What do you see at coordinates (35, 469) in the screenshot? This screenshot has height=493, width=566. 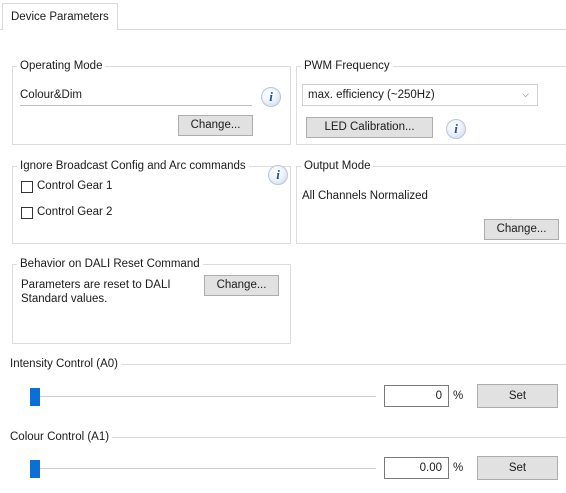 I see `colour-slider-thumb` at bounding box center [35, 469].